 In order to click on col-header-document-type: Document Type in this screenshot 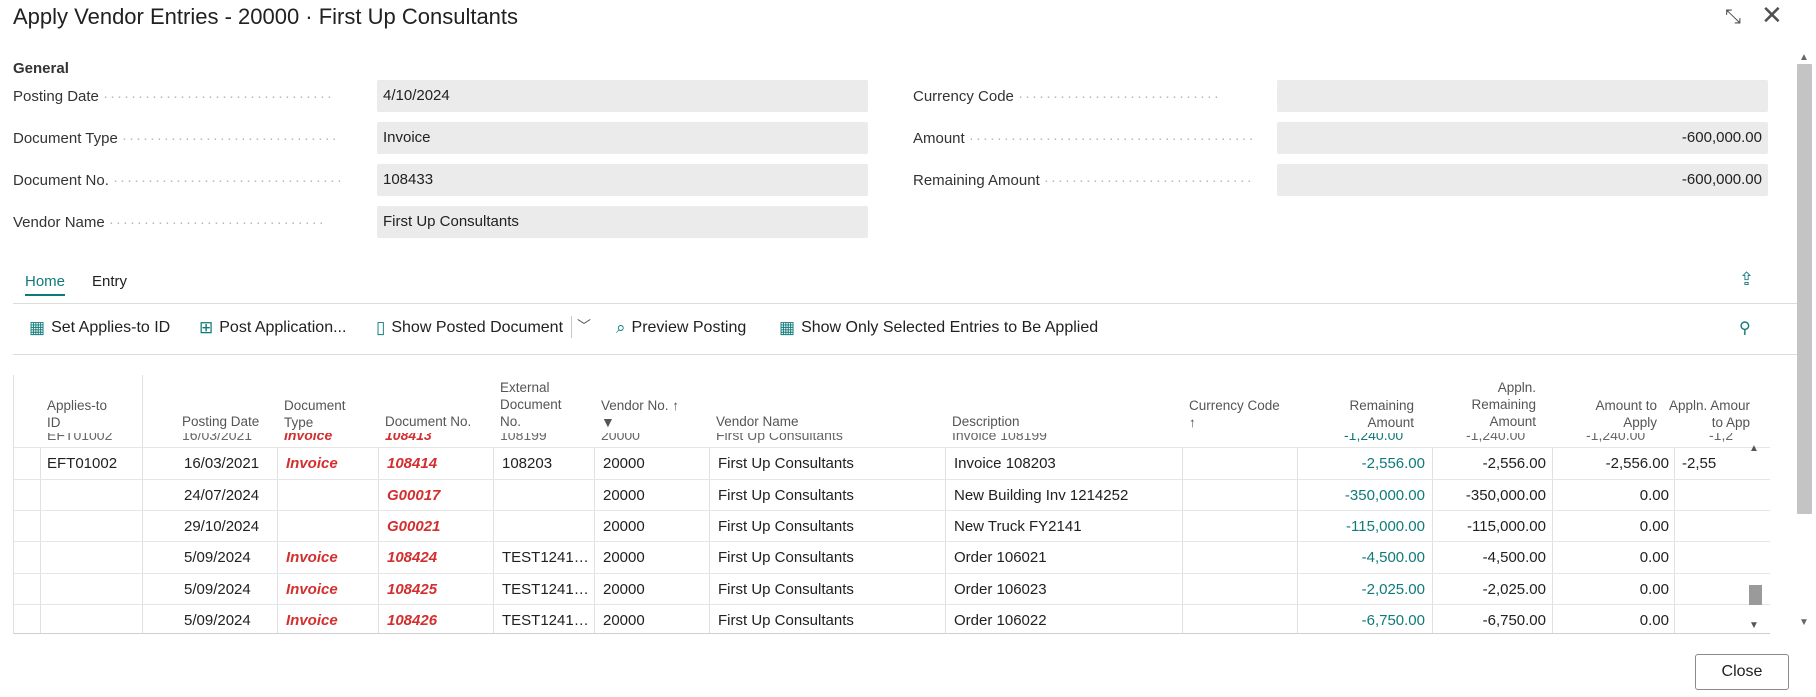, I will do `click(329, 414)`.